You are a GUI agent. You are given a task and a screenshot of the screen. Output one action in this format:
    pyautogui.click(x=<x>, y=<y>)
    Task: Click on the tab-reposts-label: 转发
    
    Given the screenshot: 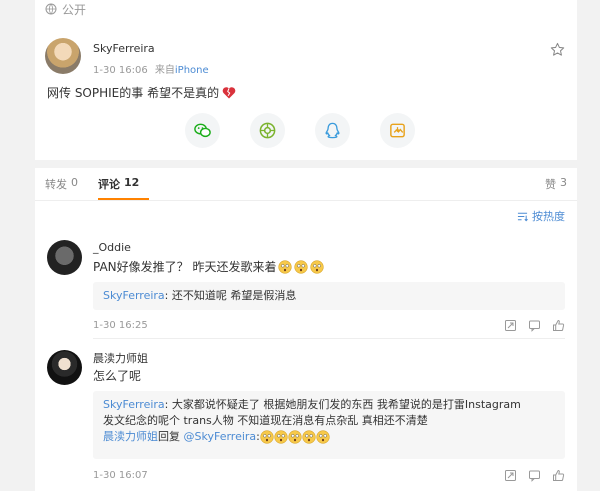 What is the action you would take?
    pyautogui.click(x=56, y=184)
    